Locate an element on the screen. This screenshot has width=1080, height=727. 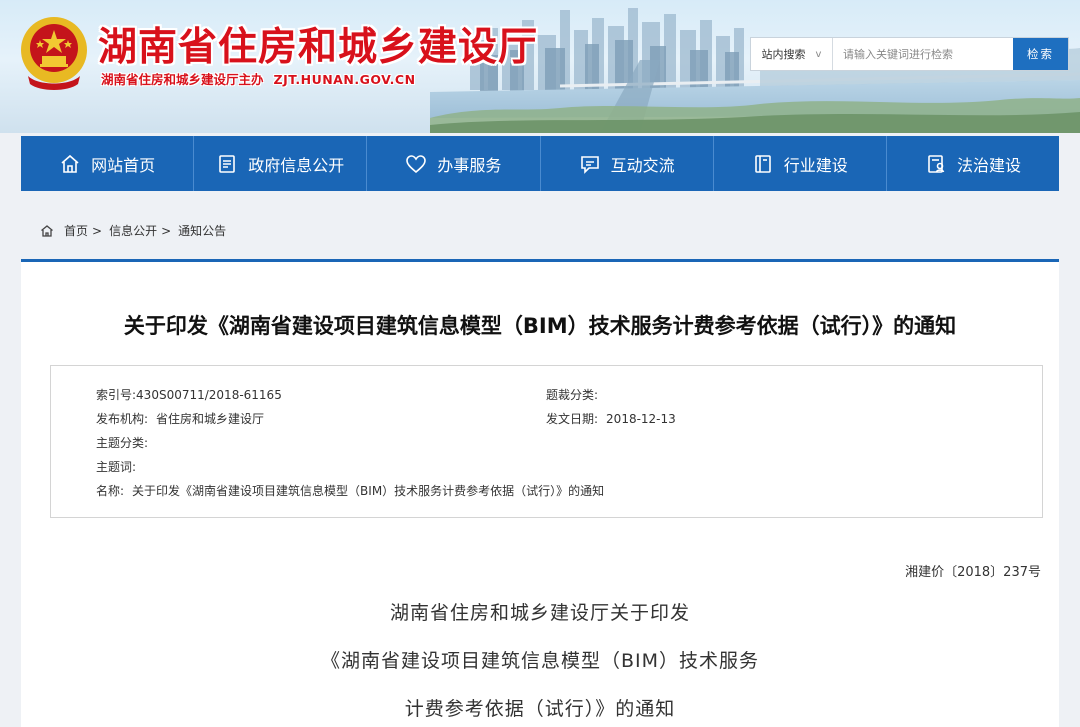
nav-item-interaction: 互动交流 is located at coordinates (627, 163).